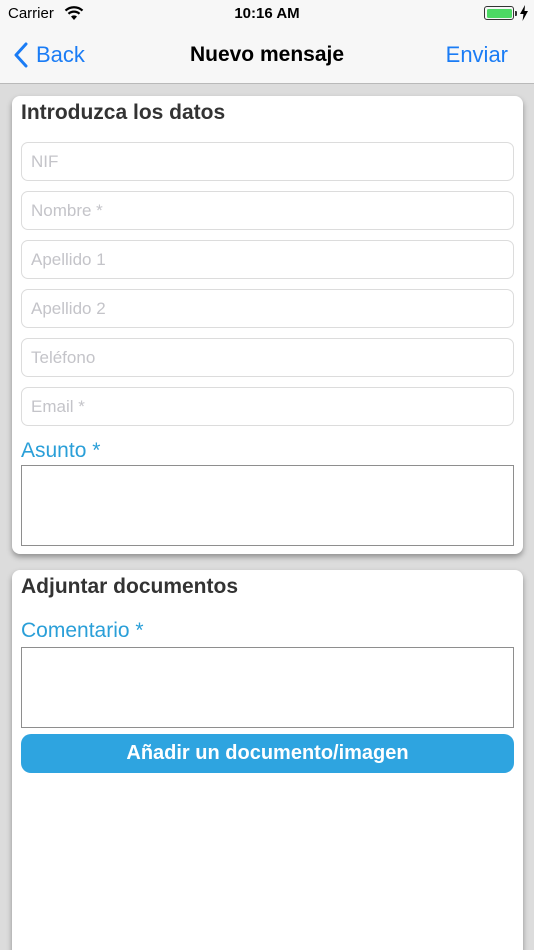 This screenshot has width=534, height=950. Describe the element at coordinates (524, 13) in the screenshot. I see `charging-bolt-icon` at that location.